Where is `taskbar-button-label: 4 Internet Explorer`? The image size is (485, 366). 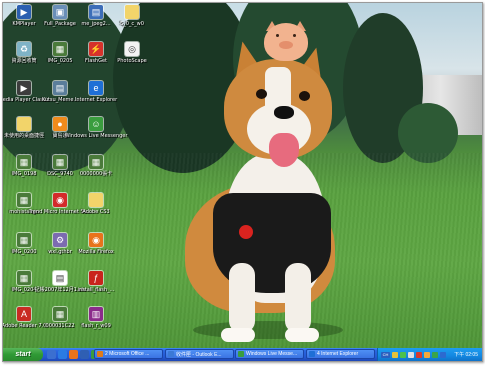 taskbar-button-label: 4 Internet Explorer is located at coordinates (338, 354).